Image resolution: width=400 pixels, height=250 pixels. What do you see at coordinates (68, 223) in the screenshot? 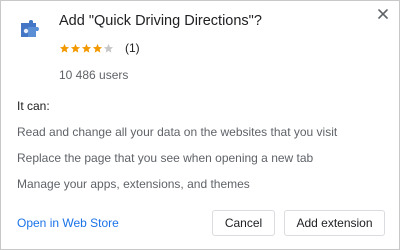
I see `open-in-web-store-link: Open in Web Store` at bounding box center [68, 223].